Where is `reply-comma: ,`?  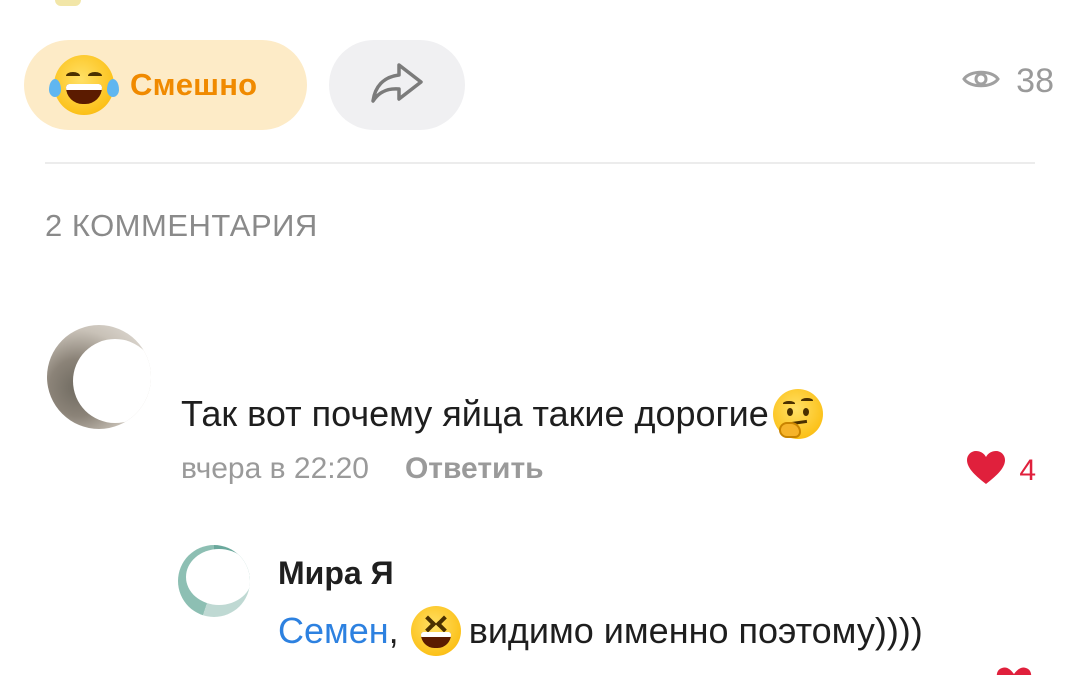 reply-comma: , is located at coordinates (393, 630).